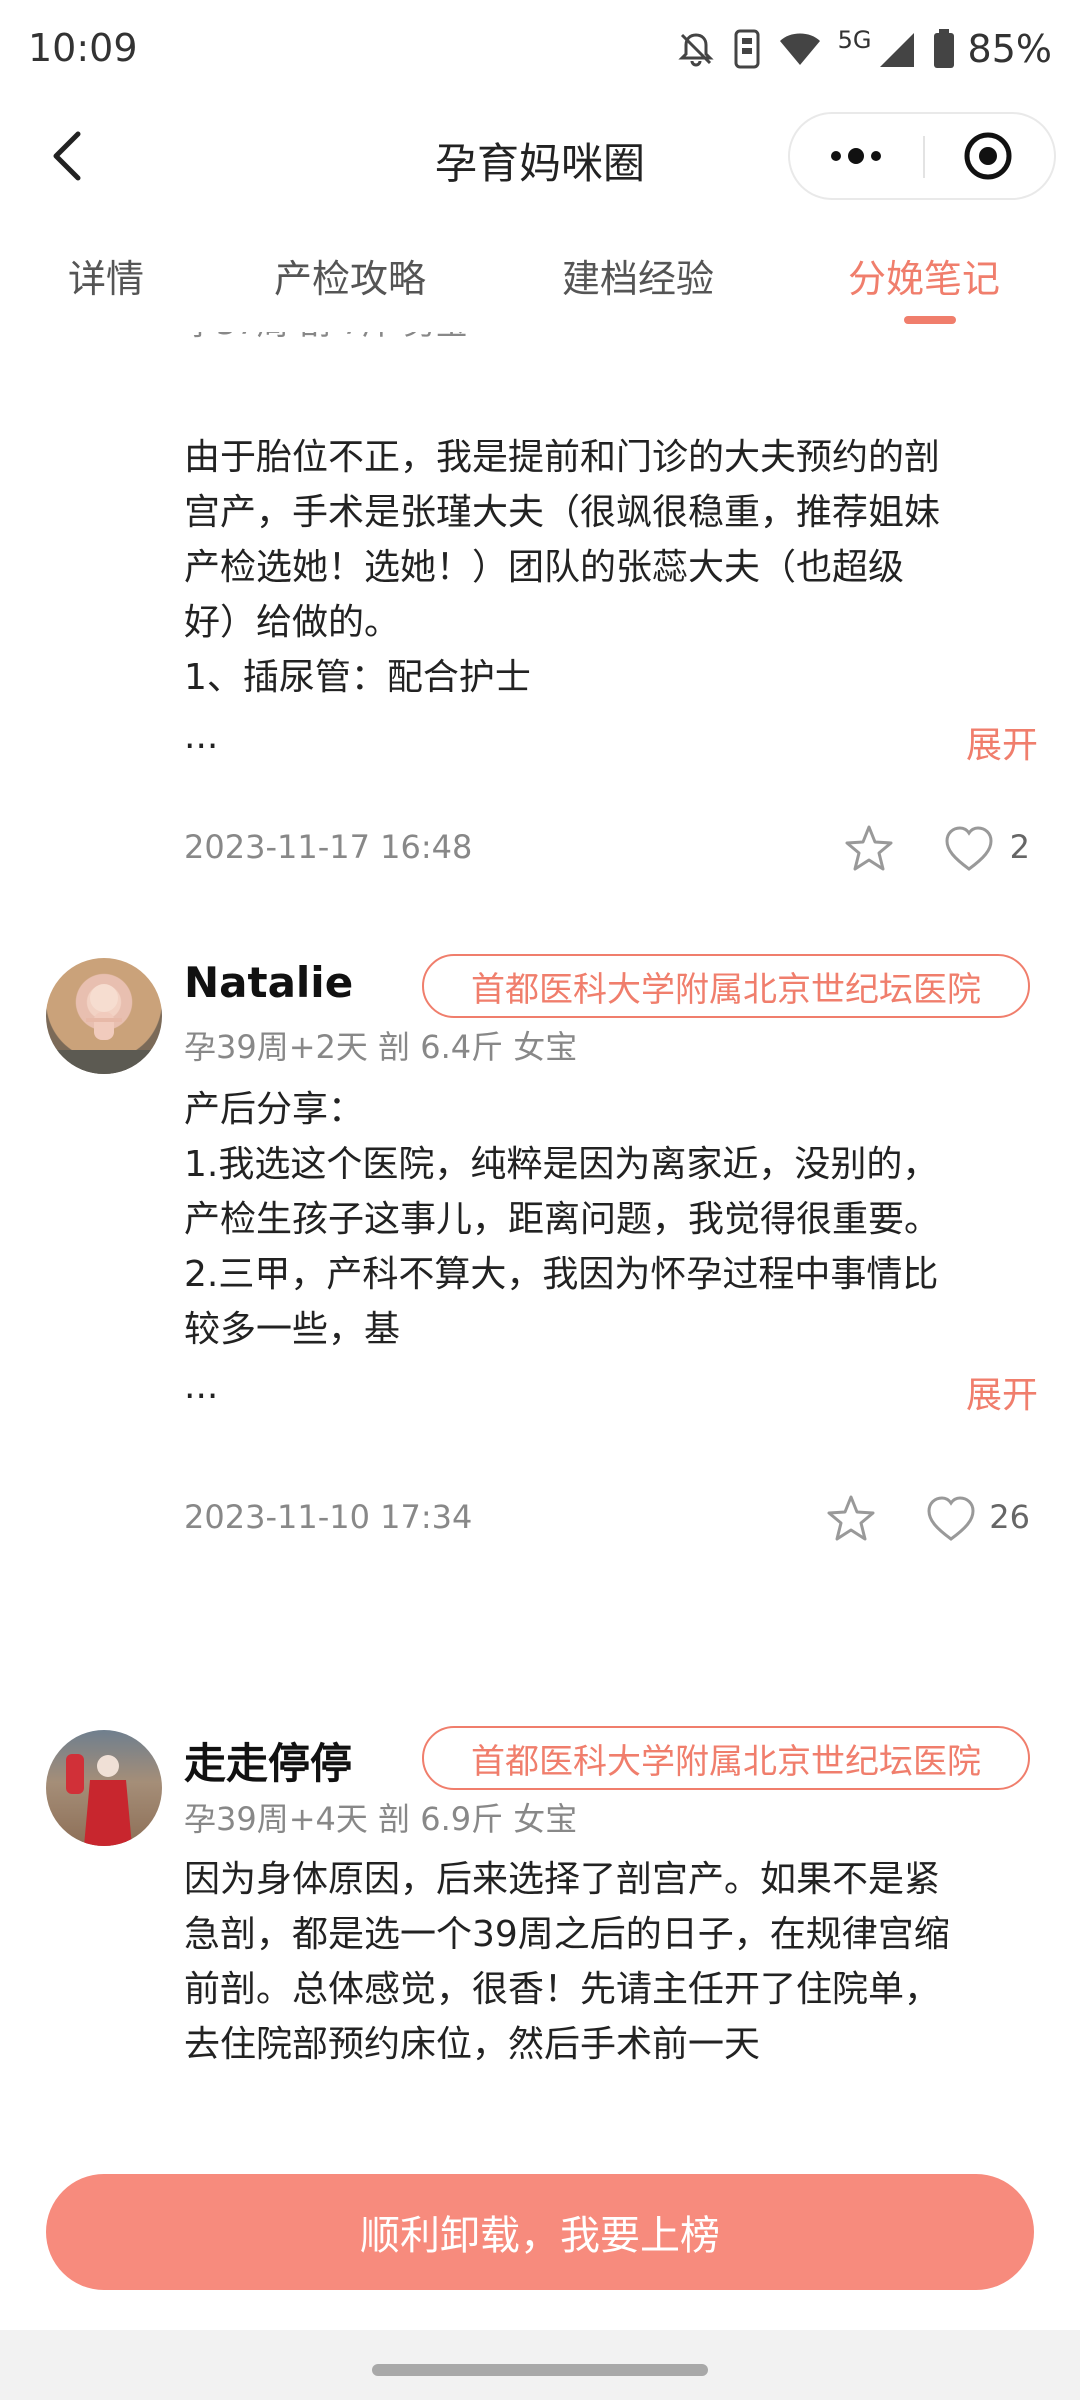 The width and height of the screenshot is (1080, 2400). I want to click on back-button, so click(66, 156).